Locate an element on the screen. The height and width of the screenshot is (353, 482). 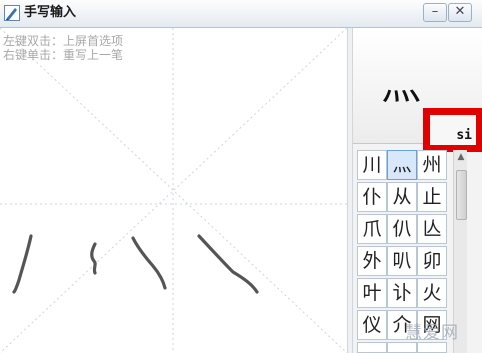
pinyin-highlight: si is located at coordinates (452, 130).